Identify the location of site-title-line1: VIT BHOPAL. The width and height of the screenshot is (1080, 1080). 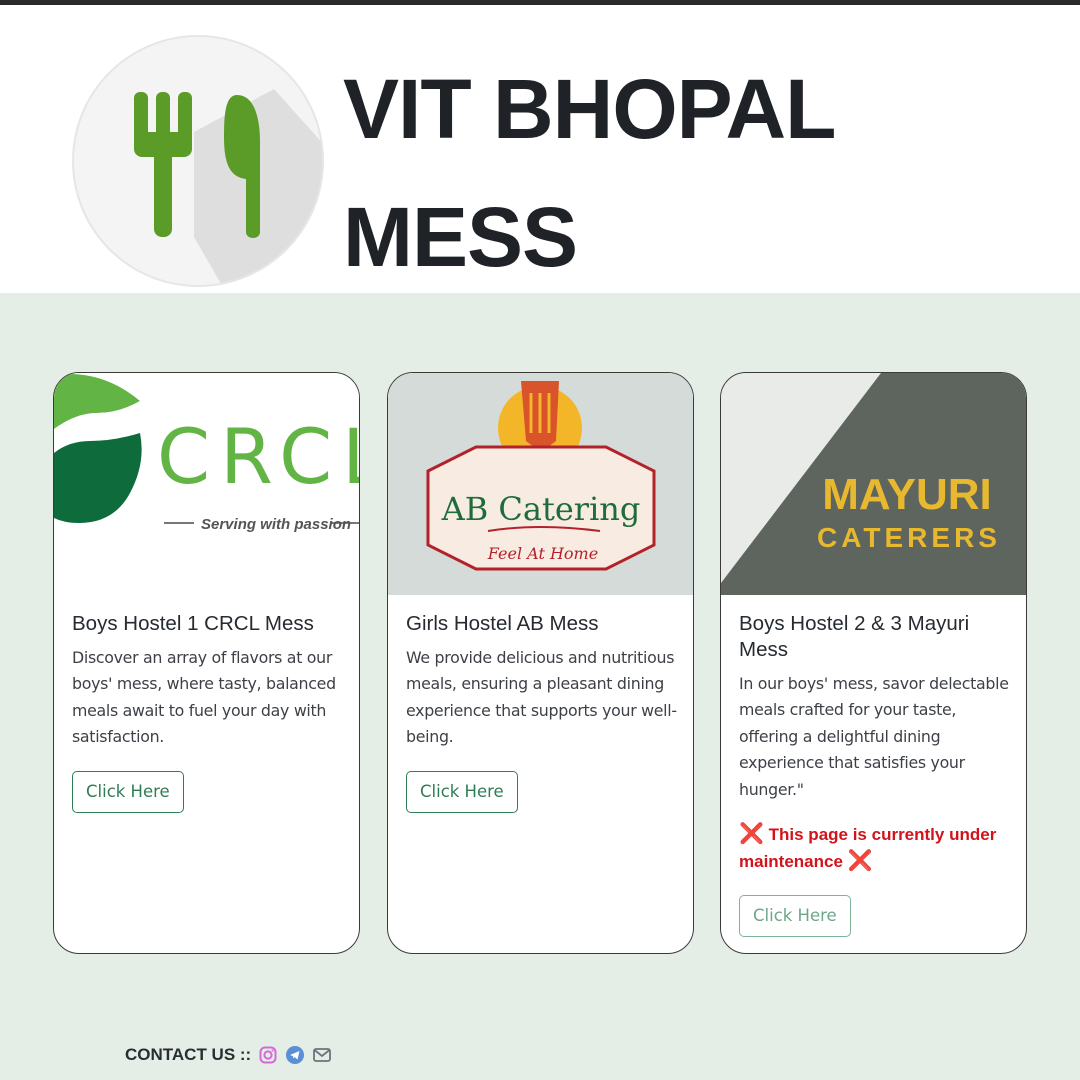
(589, 109).